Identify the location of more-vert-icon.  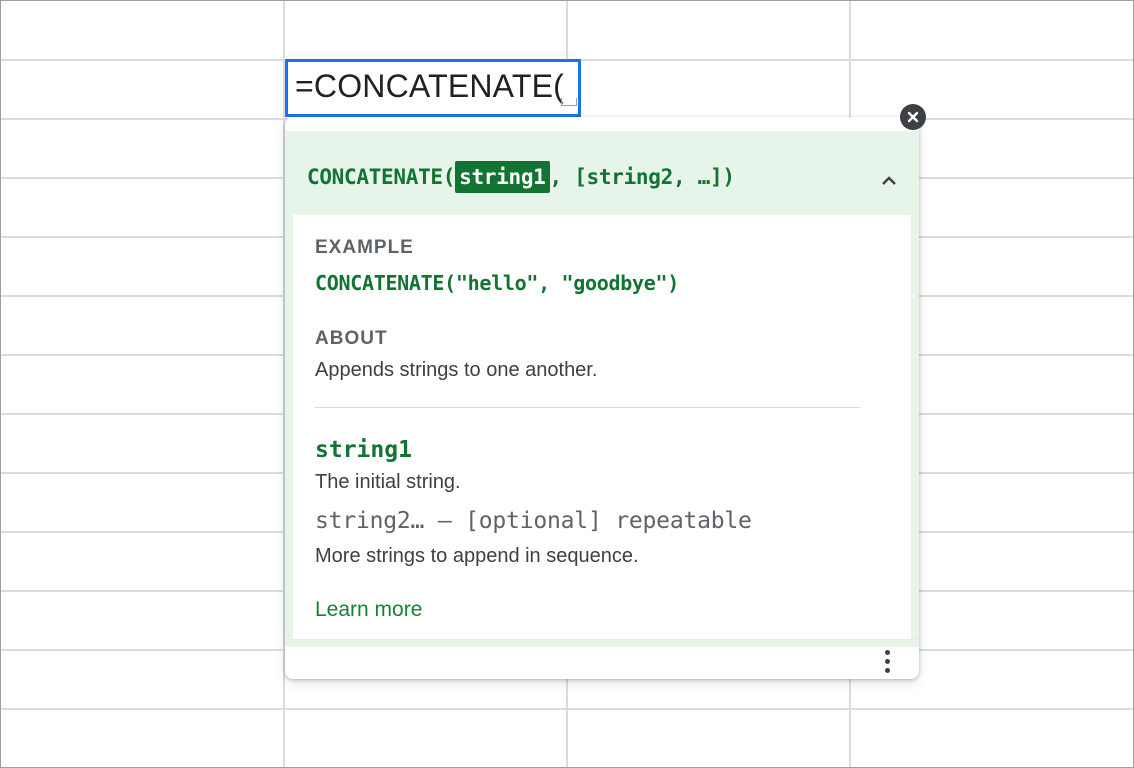
(887, 661).